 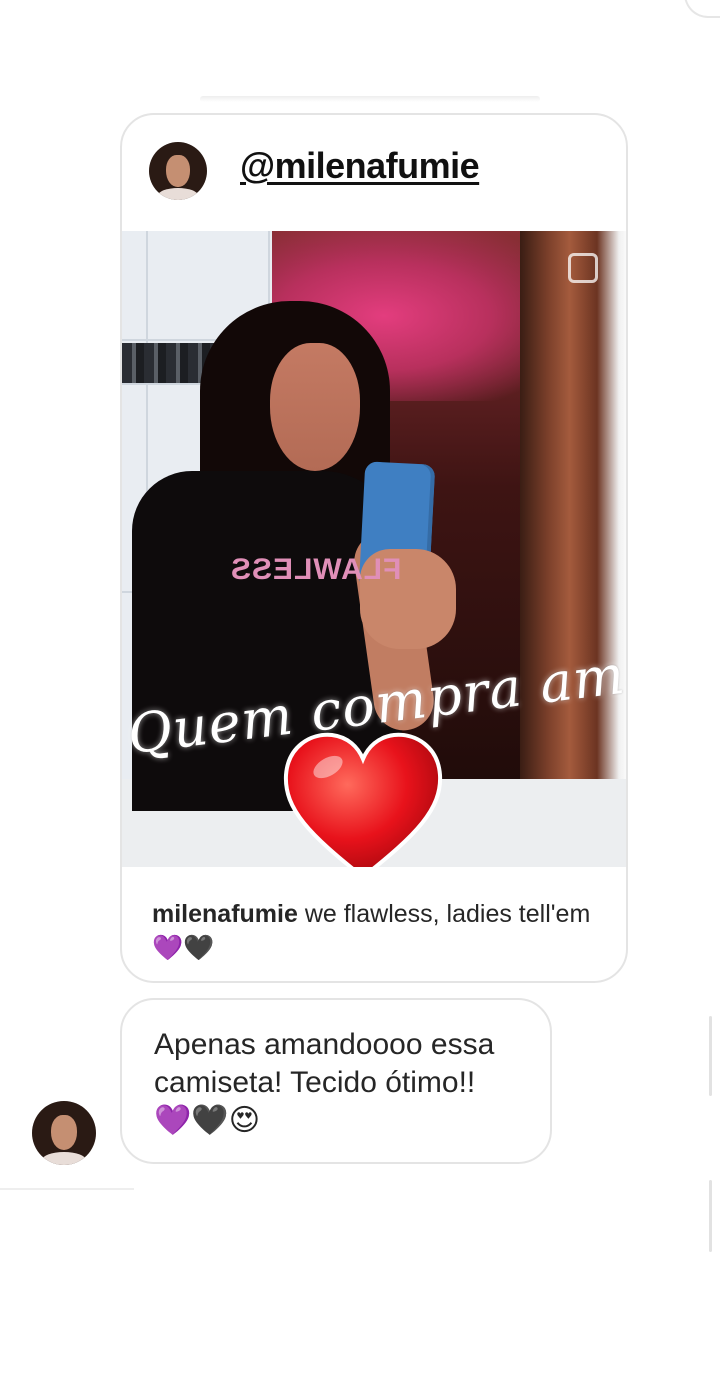 What do you see at coordinates (702, 9) in the screenshot?
I see `corner-decoration` at bounding box center [702, 9].